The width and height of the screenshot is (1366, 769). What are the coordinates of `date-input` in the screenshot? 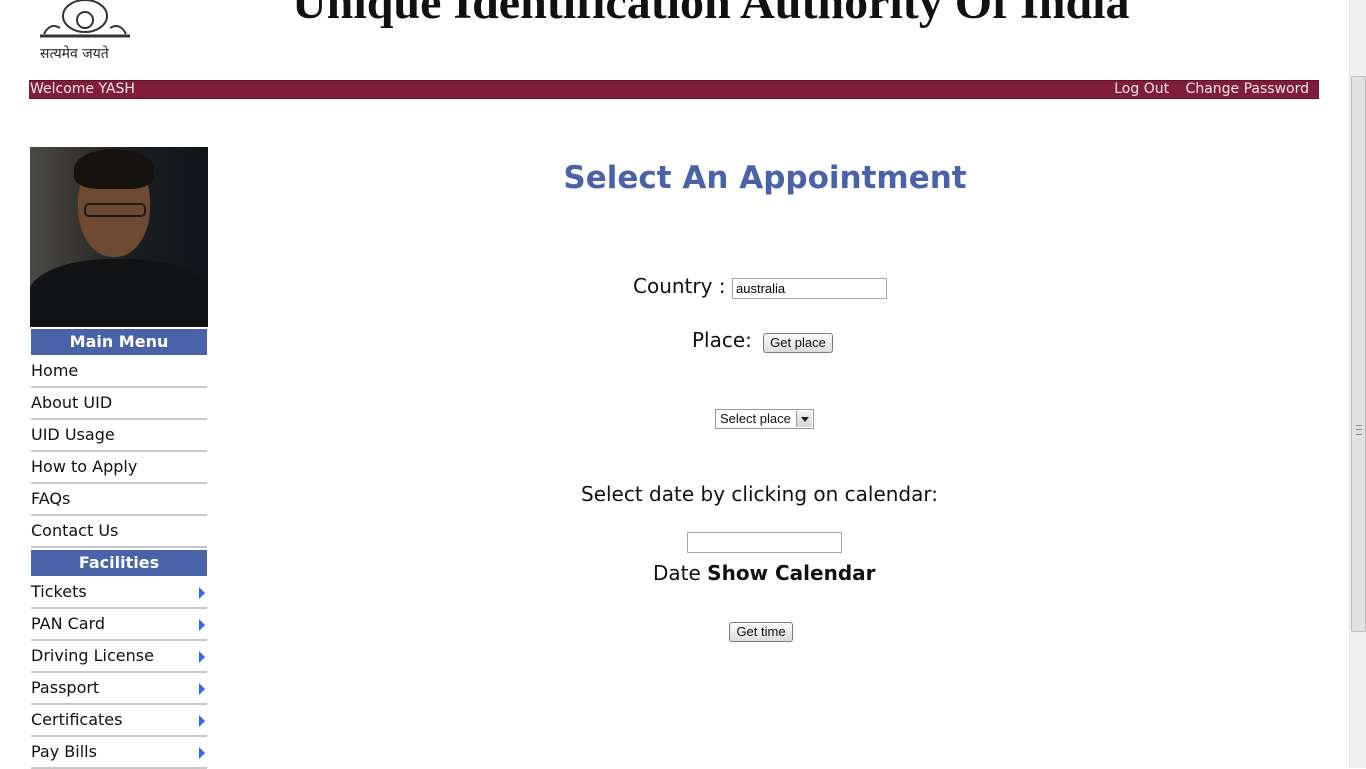 It's located at (764, 542).